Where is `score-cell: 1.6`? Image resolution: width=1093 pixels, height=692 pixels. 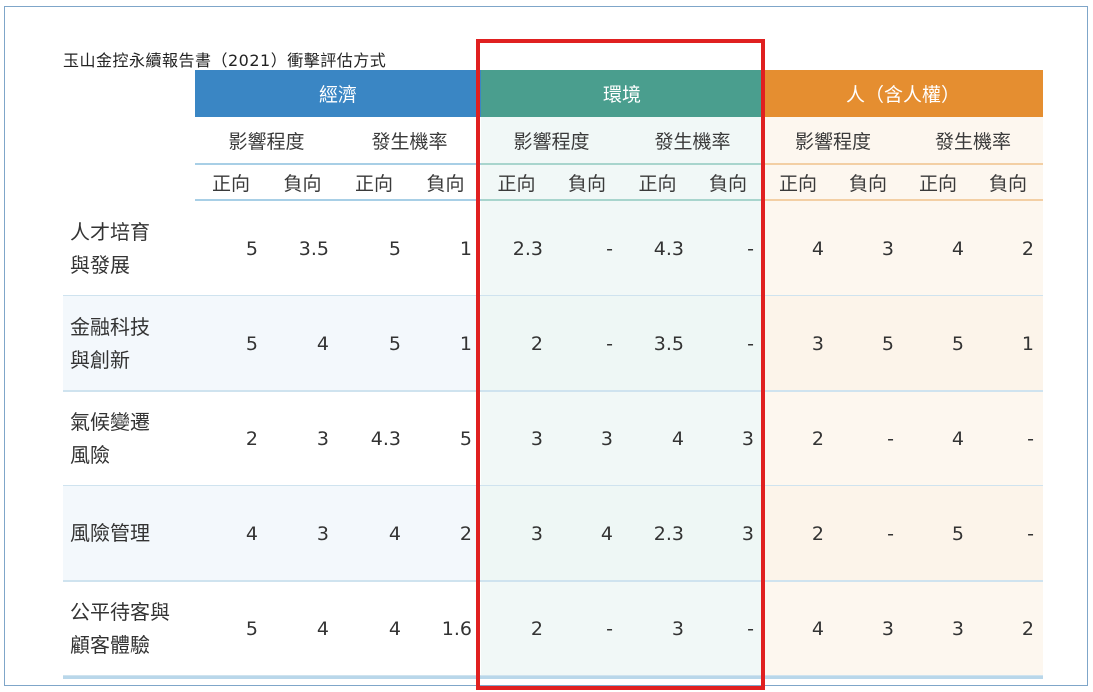 score-cell: 1.6 is located at coordinates (456, 628).